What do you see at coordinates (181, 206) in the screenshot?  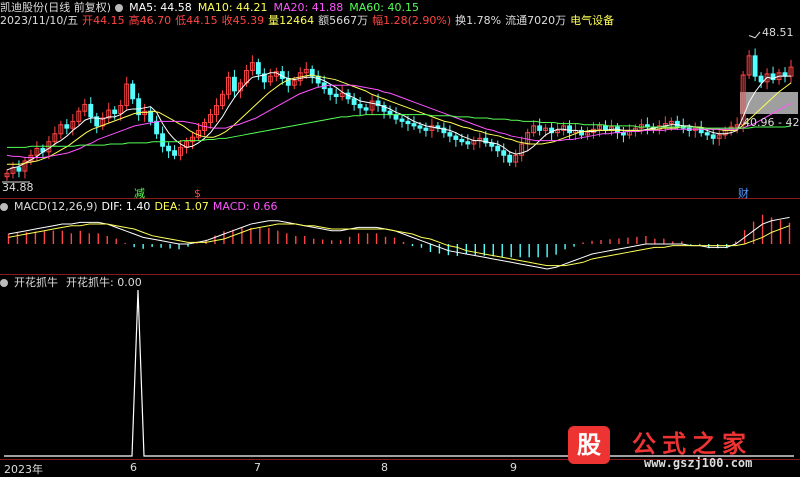 I see `macd-dea: DEA: 1.07` at bounding box center [181, 206].